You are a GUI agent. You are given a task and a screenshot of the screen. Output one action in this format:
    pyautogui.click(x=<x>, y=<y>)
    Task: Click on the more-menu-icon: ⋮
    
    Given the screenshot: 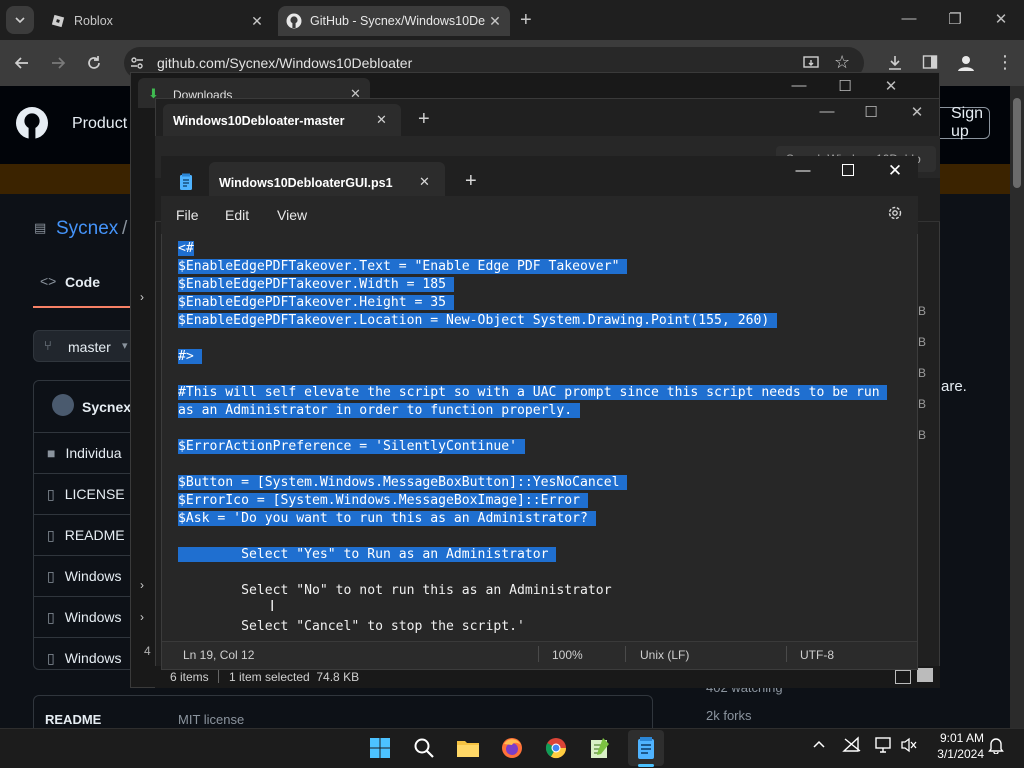 What is the action you would take?
    pyautogui.click(x=1005, y=62)
    